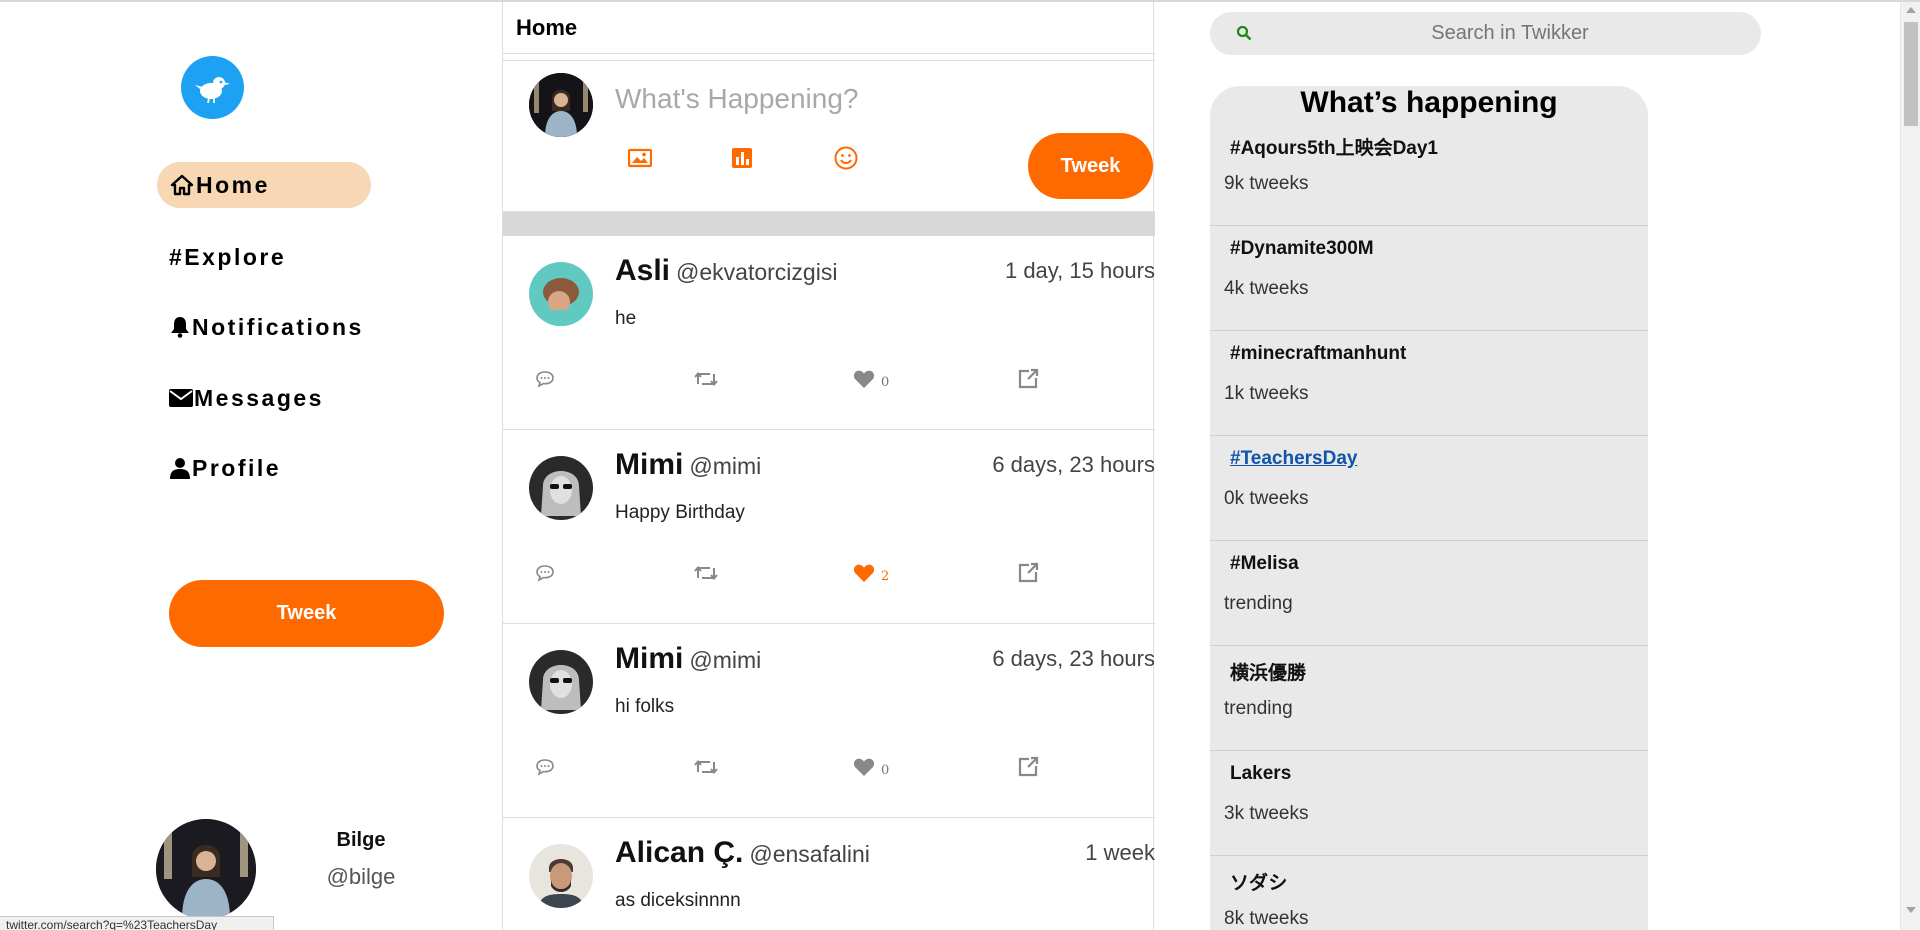 Image resolution: width=1920 pixels, height=930 pixels. I want to click on nav-profile: Profile, so click(219, 468).